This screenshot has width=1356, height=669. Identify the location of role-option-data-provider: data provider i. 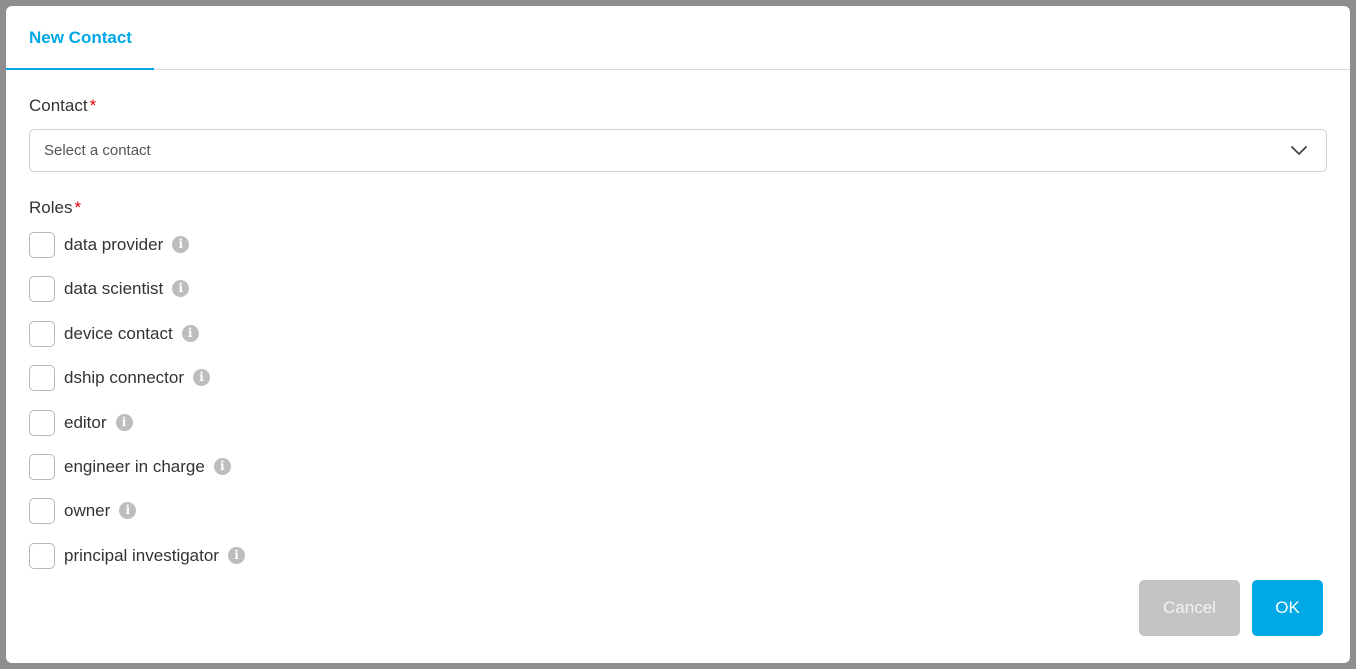
(137, 254).